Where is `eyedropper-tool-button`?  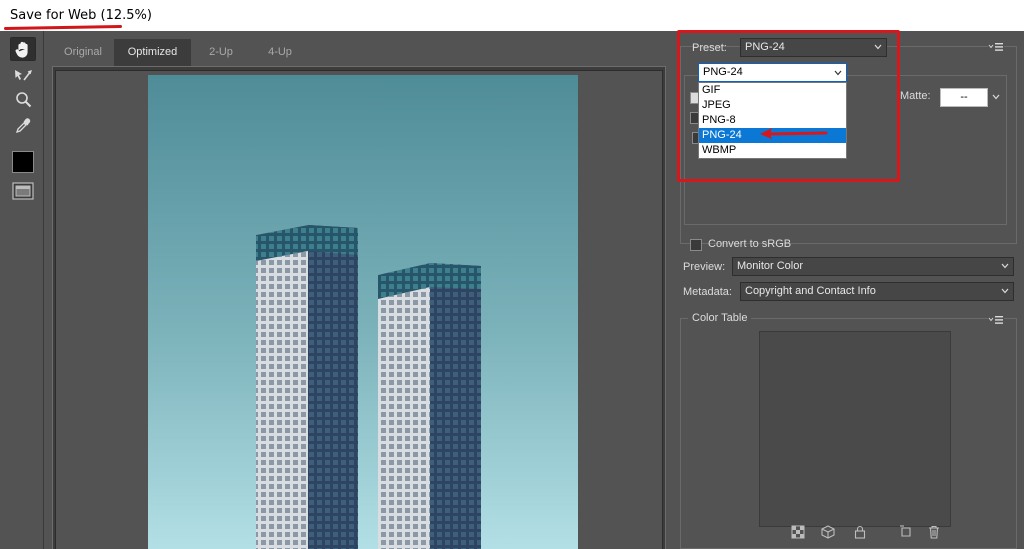 eyedropper-tool-button is located at coordinates (23, 125).